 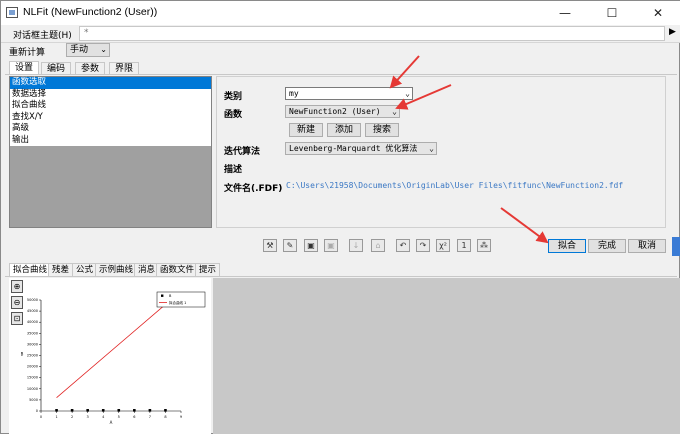 I want to click on arrow-to-fit-button, so click(x=524, y=225).